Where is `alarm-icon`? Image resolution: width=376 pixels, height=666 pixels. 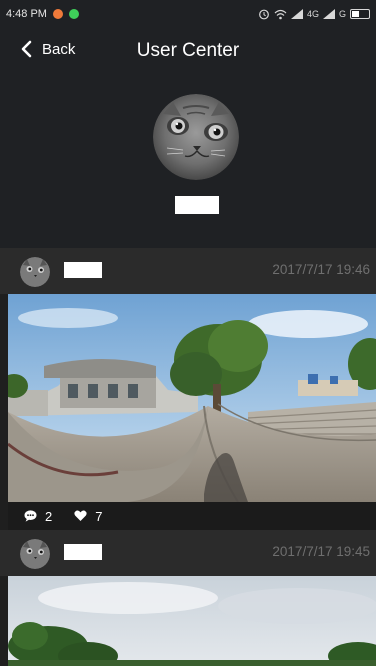
alarm-icon is located at coordinates (264, 14).